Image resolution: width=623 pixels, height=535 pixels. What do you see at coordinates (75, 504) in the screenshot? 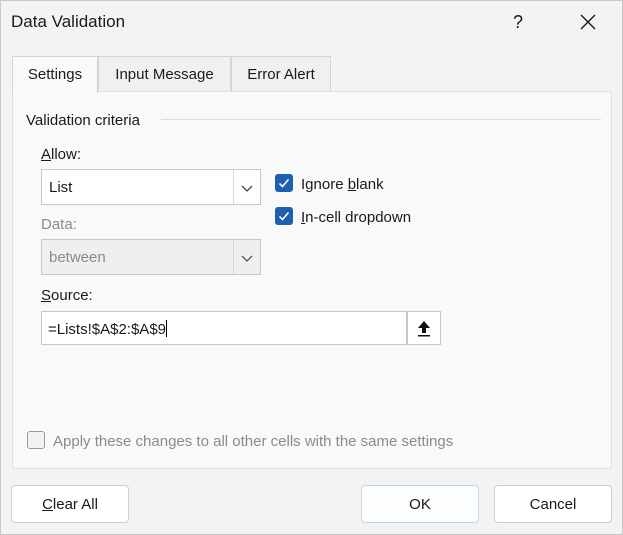
I see `clear-all-text: lear All` at bounding box center [75, 504].